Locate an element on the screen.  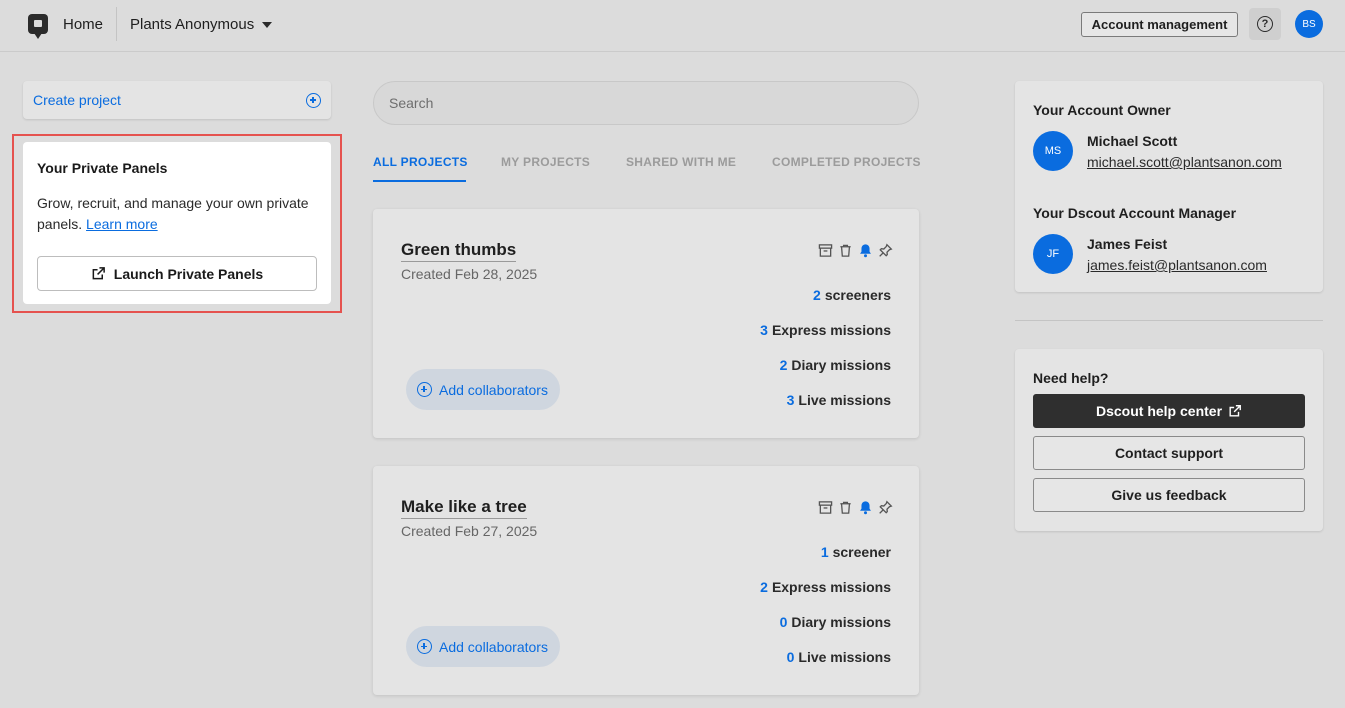
stat-screeners: 2 screeners is located at coordinates (852, 295).